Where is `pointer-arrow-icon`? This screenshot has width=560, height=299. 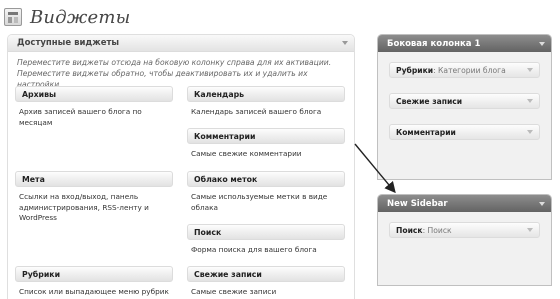 pointer-arrow-icon is located at coordinates (375, 168).